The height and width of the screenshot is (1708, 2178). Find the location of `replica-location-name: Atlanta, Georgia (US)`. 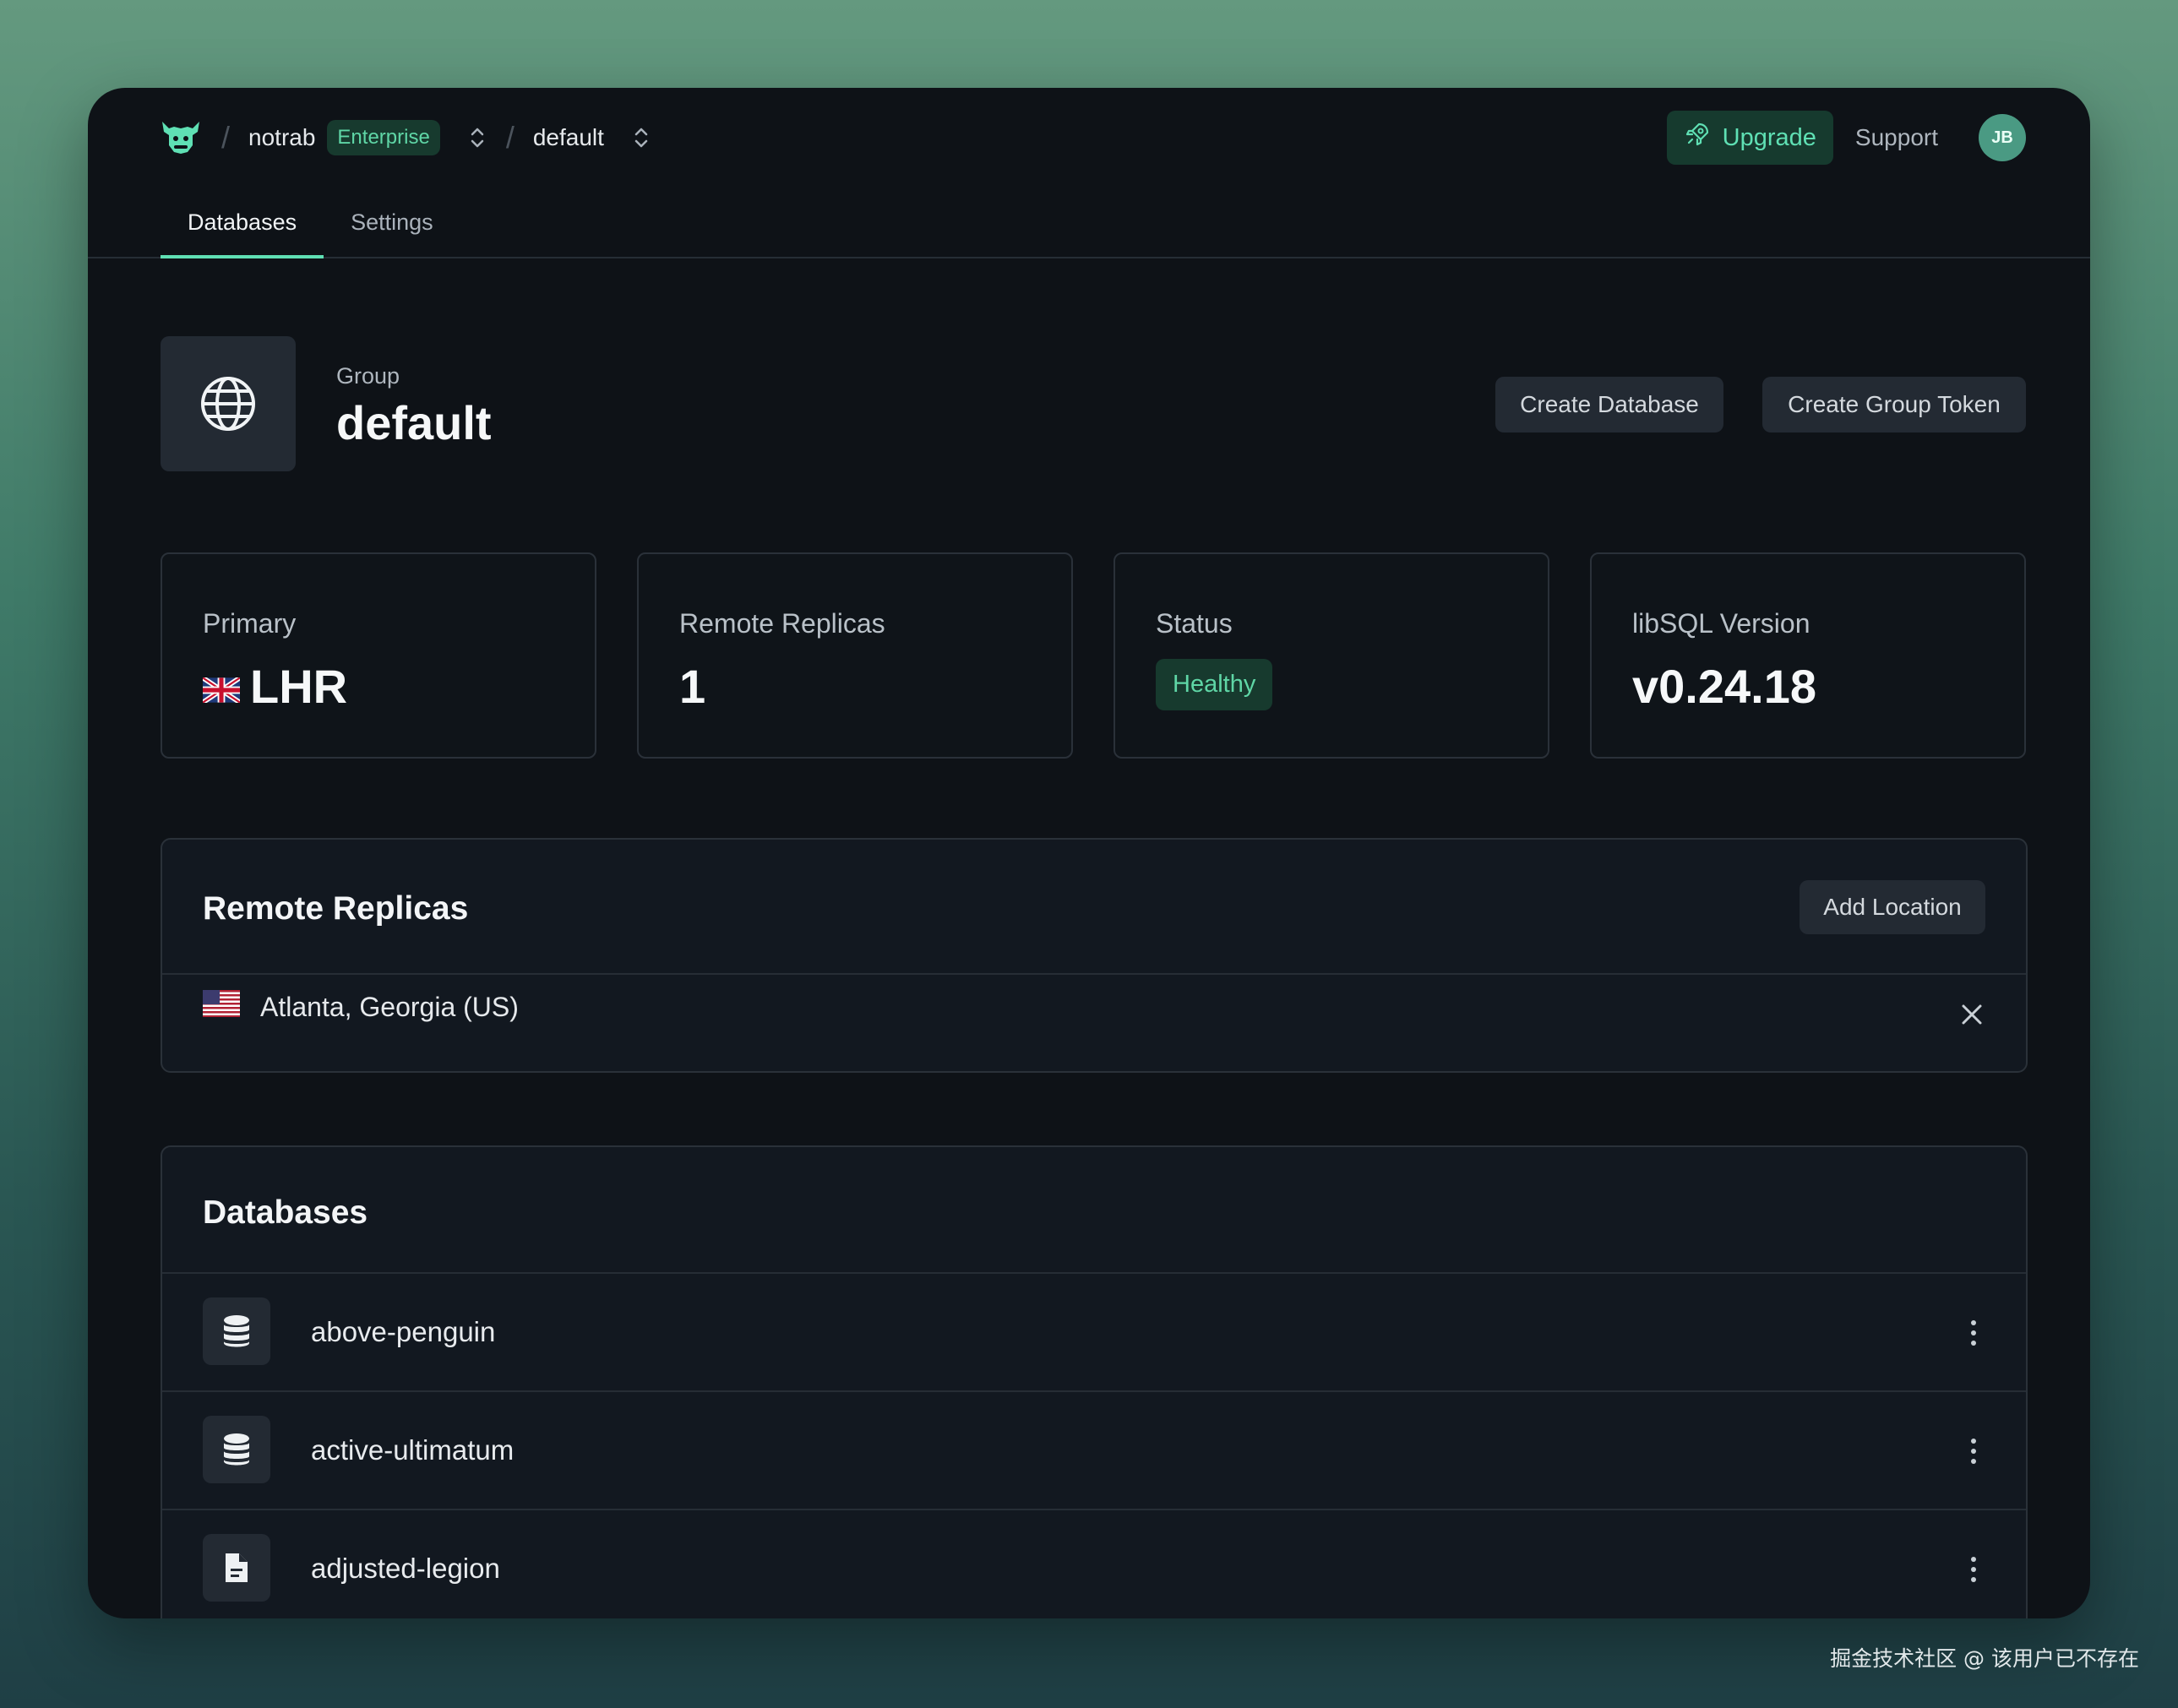

replica-location-name: Atlanta, Georgia (US) is located at coordinates (389, 1007).